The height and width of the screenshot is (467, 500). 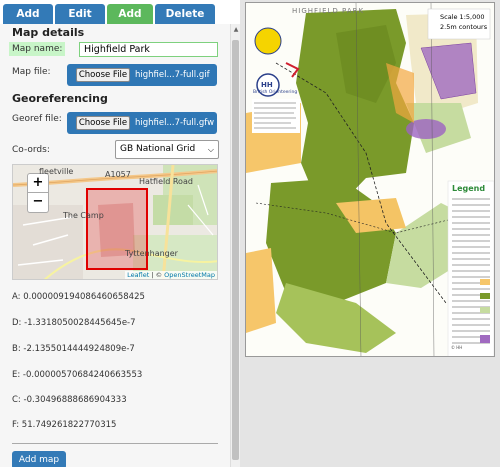 I want to click on coords-select: GB National Grid ⌵, so click(x=167, y=149).